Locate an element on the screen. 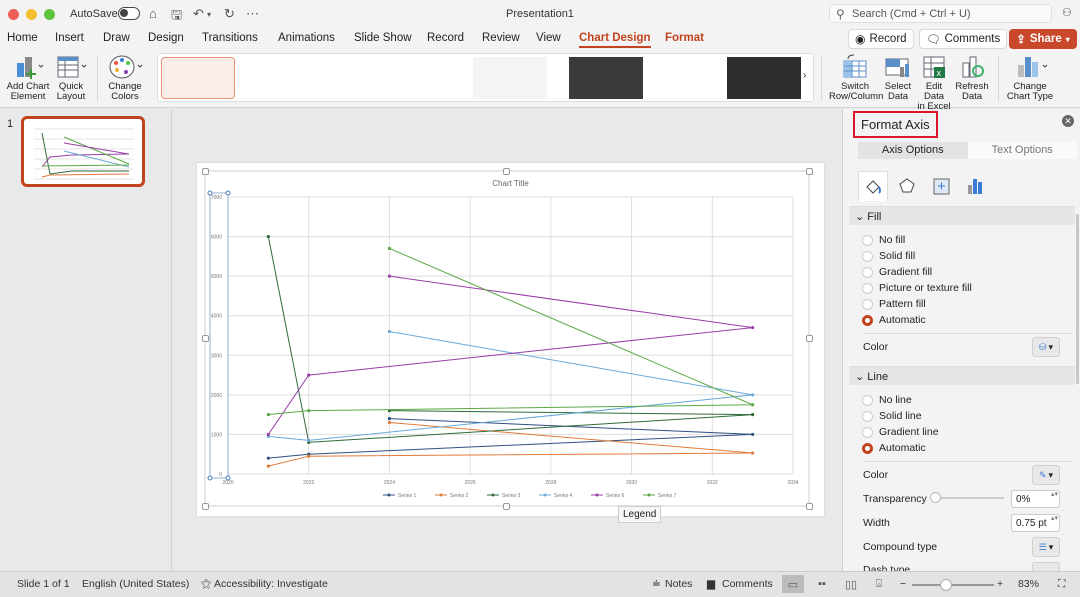  fill-color-dropdown: ⛁ ▾ is located at coordinates (1046, 347).